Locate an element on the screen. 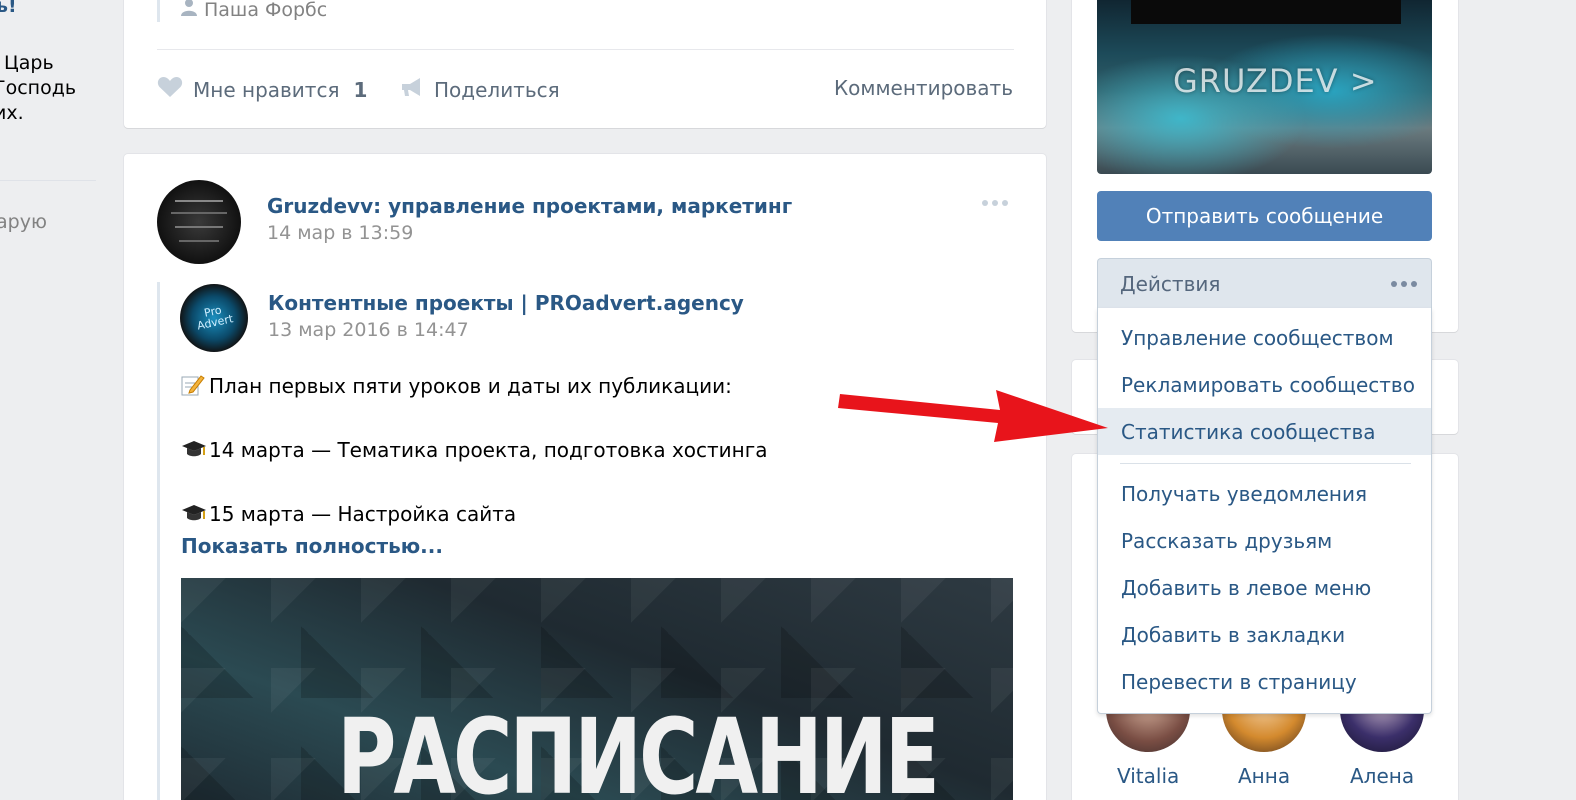 The width and height of the screenshot is (1576, 800). menu-item-add-to-left-menu: Добавить в левое меню is located at coordinates (1264, 587).